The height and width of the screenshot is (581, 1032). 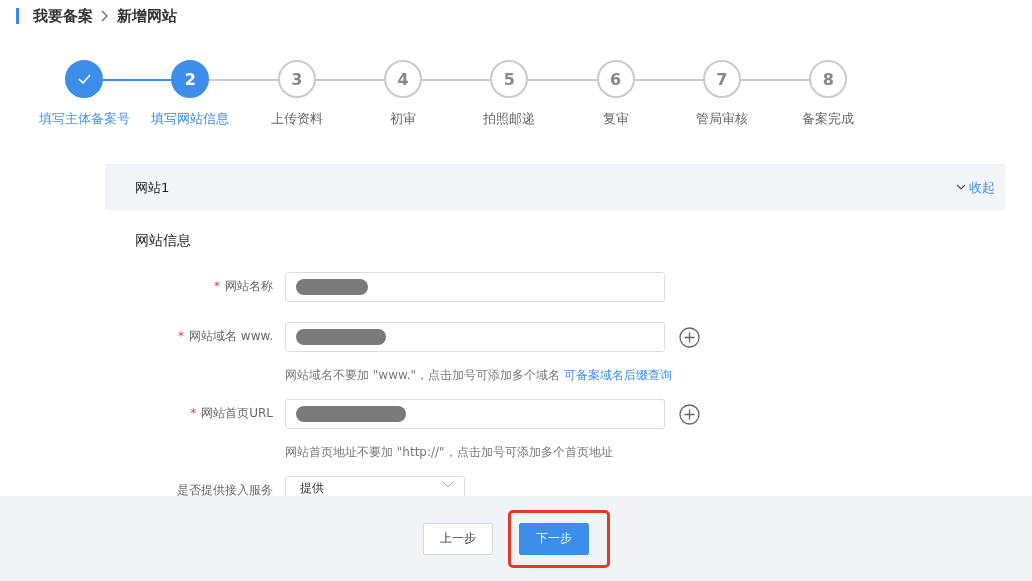 What do you see at coordinates (615, 79) in the screenshot?
I see `step-circle: 6` at bounding box center [615, 79].